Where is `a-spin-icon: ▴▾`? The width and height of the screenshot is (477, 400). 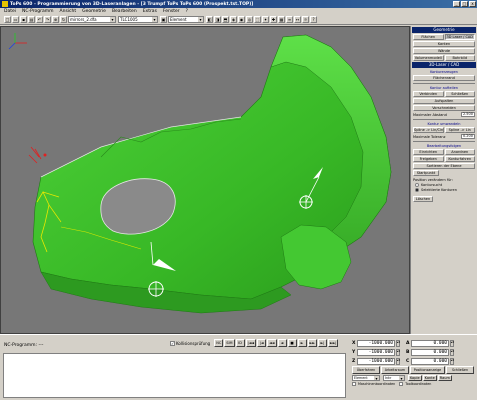
a-spin-icon: ▴▾ is located at coordinates (452, 343).